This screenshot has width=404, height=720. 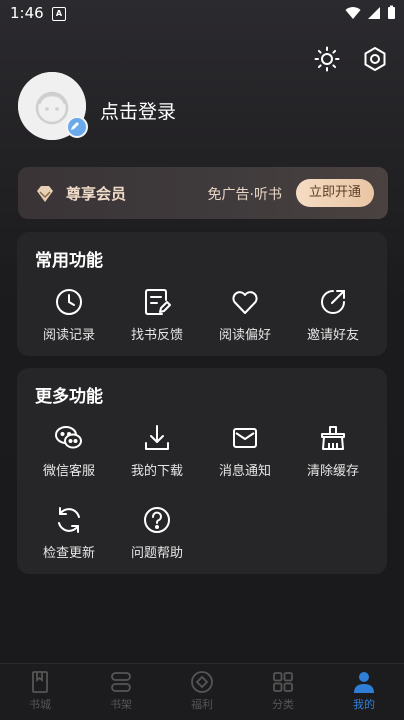 What do you see at coordinates (245, 315) in the screenshot?
I see `reading-preference-button: 阅读偏好` at bounding box center [245, 315].